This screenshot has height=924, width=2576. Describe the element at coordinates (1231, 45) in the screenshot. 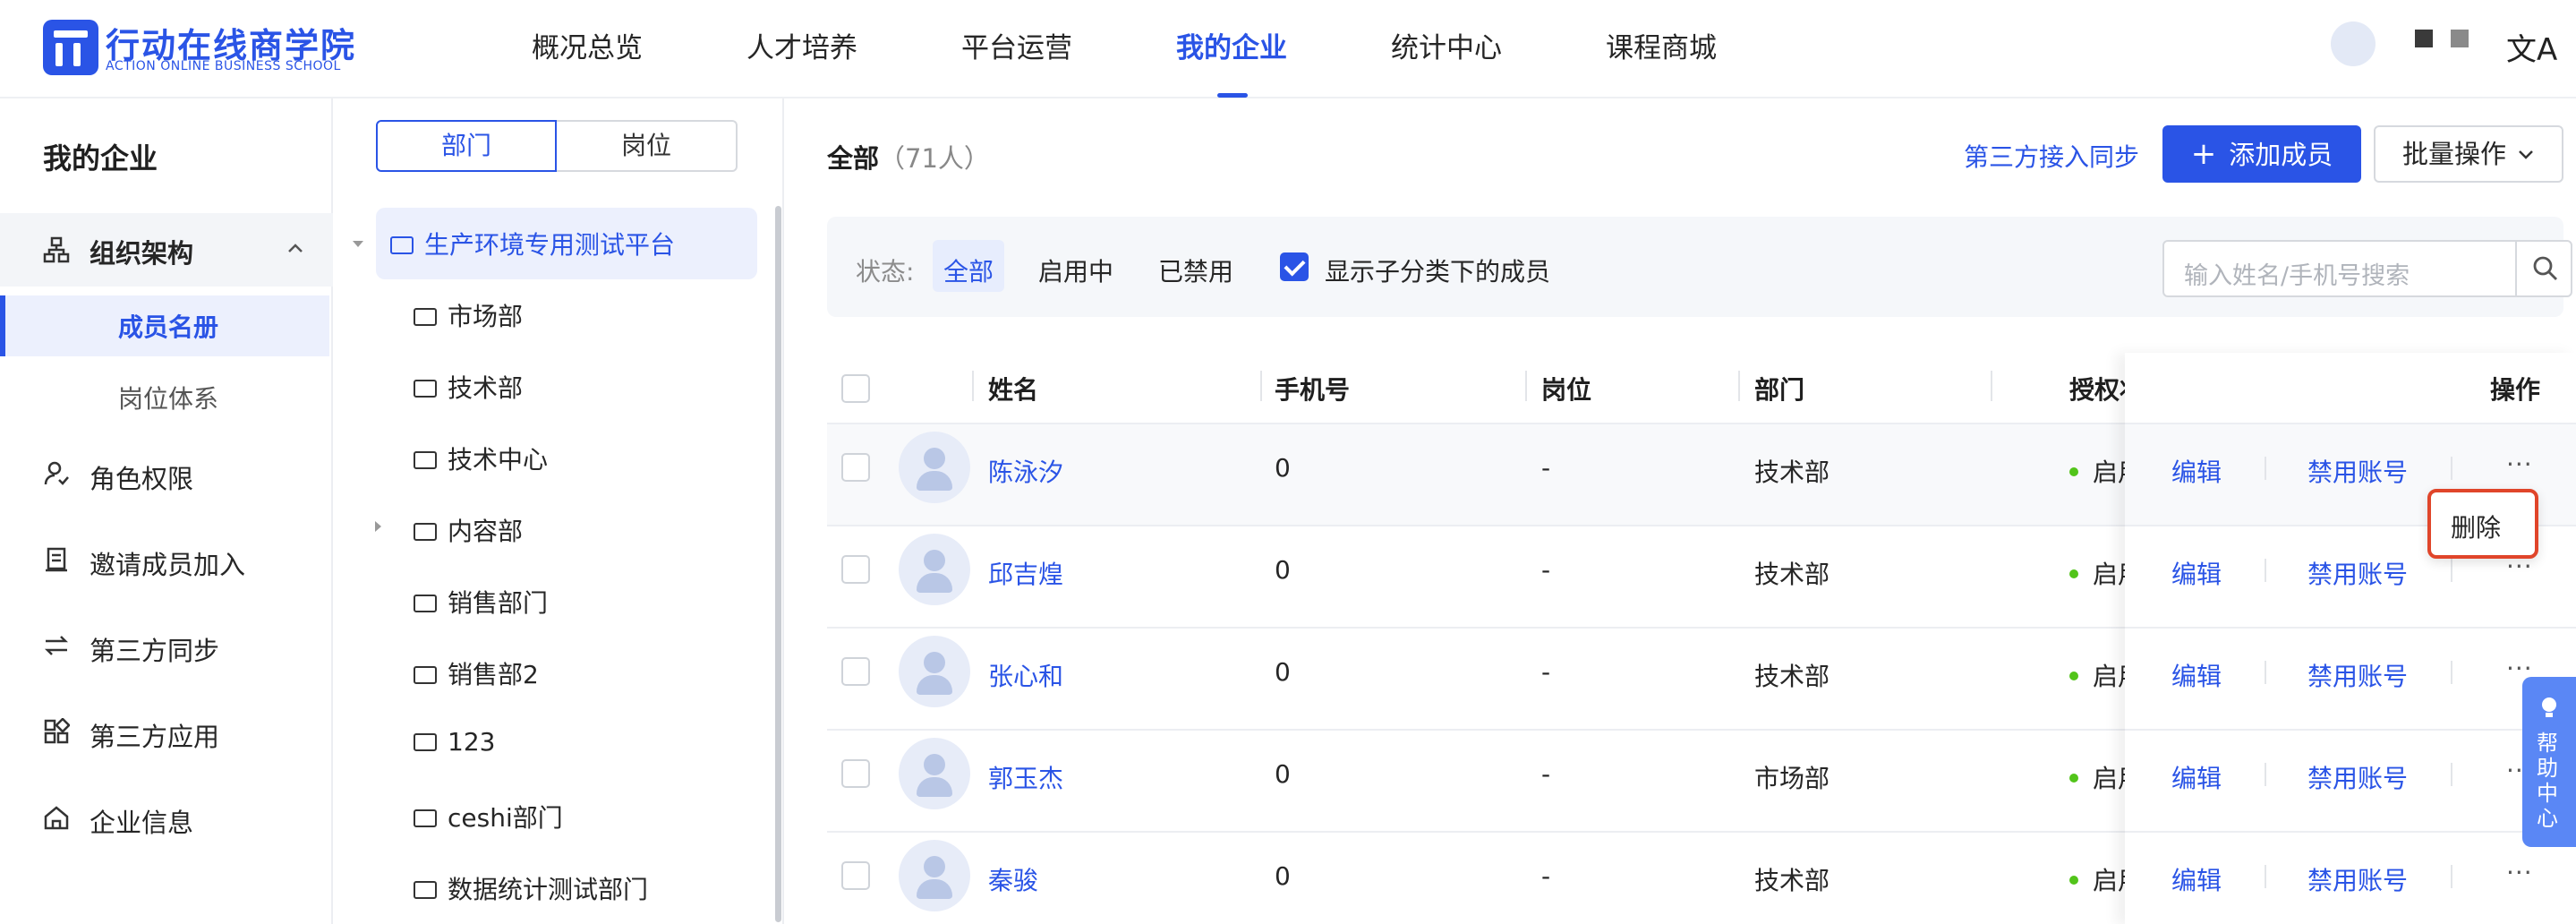

I see `nav-my-enterprise: 我的企业` at that location.